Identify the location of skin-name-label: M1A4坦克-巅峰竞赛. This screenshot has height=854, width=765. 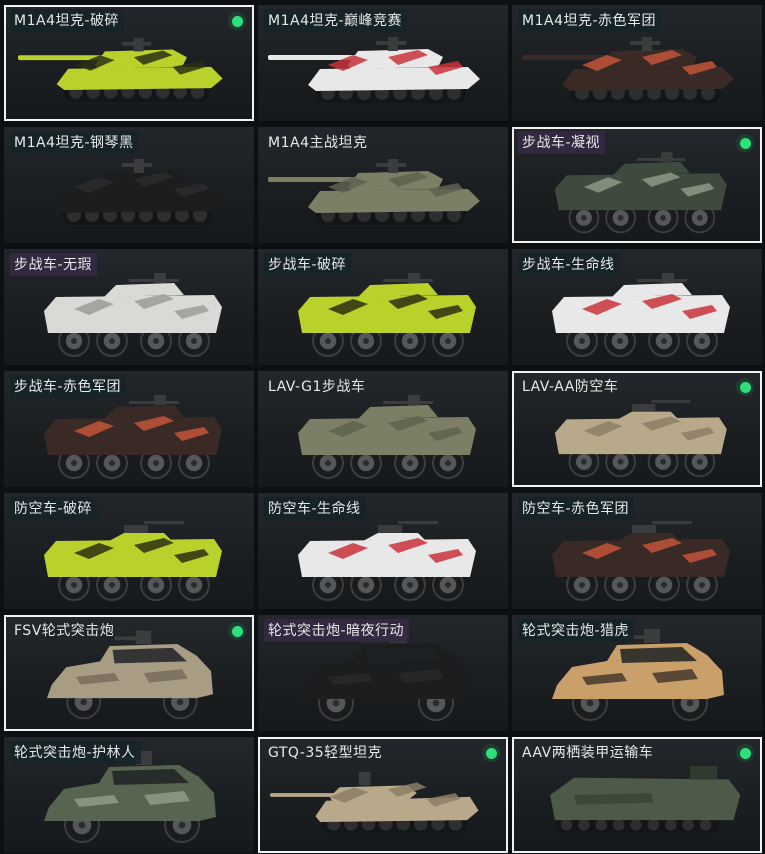
(336, 20).